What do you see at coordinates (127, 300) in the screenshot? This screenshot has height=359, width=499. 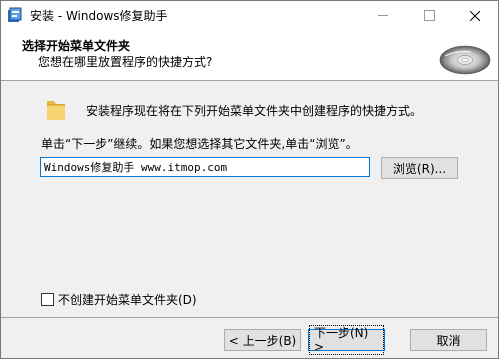 I see `no-start-menu-folder-label: 不创建开始菜单文件夹(D)` at bounding box center [127, 300].